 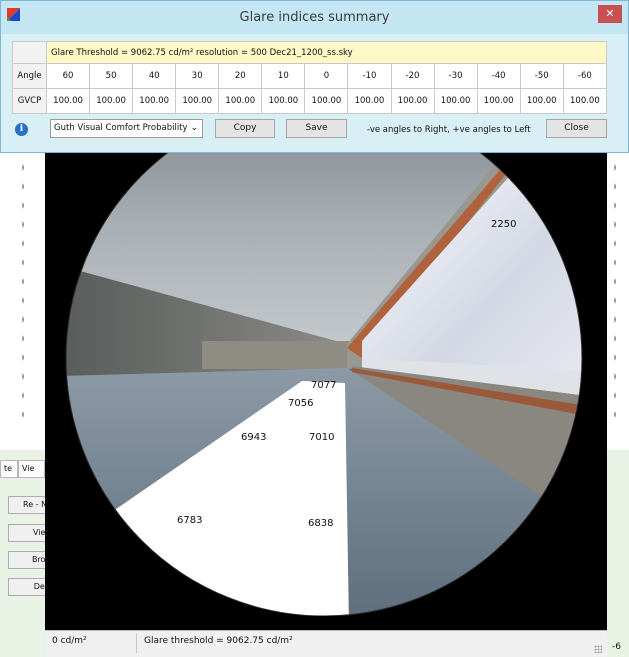 What do you see at coordinates (616, 647) in the screenshot?
I see `bg-right-number: -6` at bounding box center [616, 647].